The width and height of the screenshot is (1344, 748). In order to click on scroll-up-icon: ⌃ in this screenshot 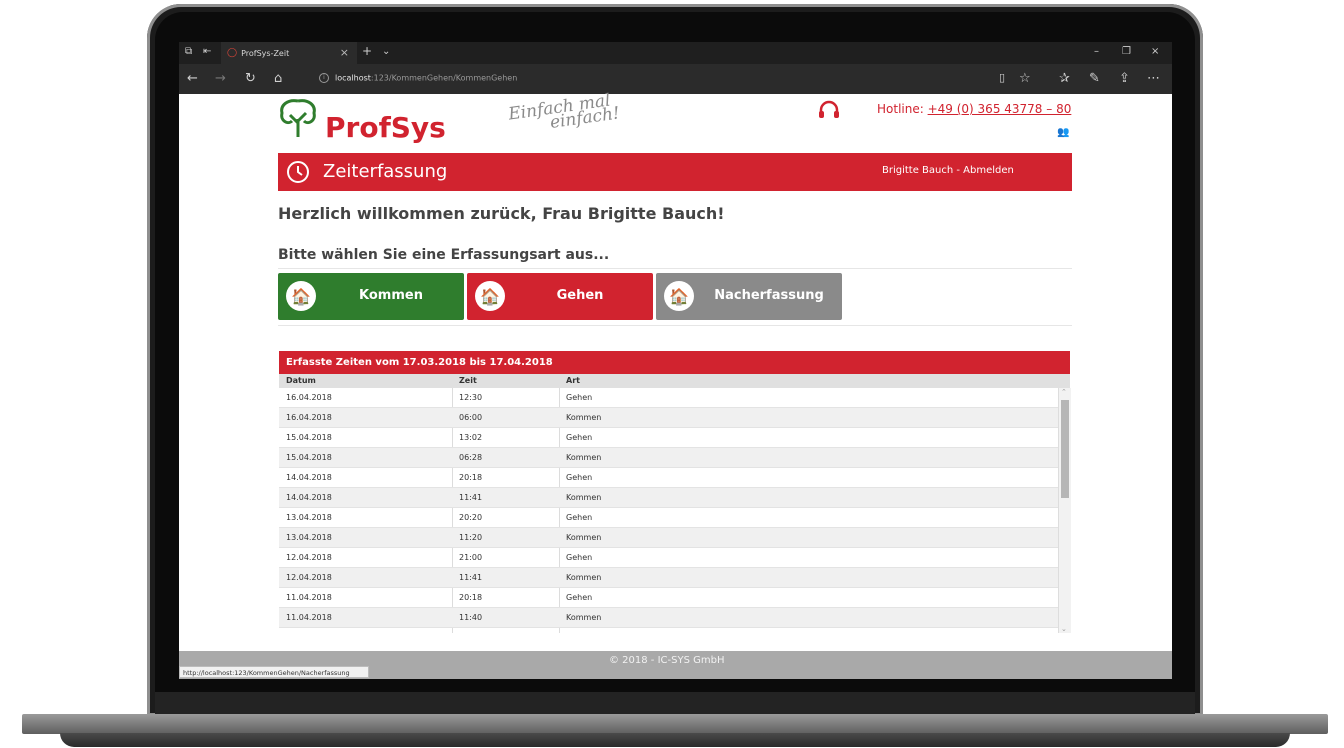, I will do `click(1064, 392)`.